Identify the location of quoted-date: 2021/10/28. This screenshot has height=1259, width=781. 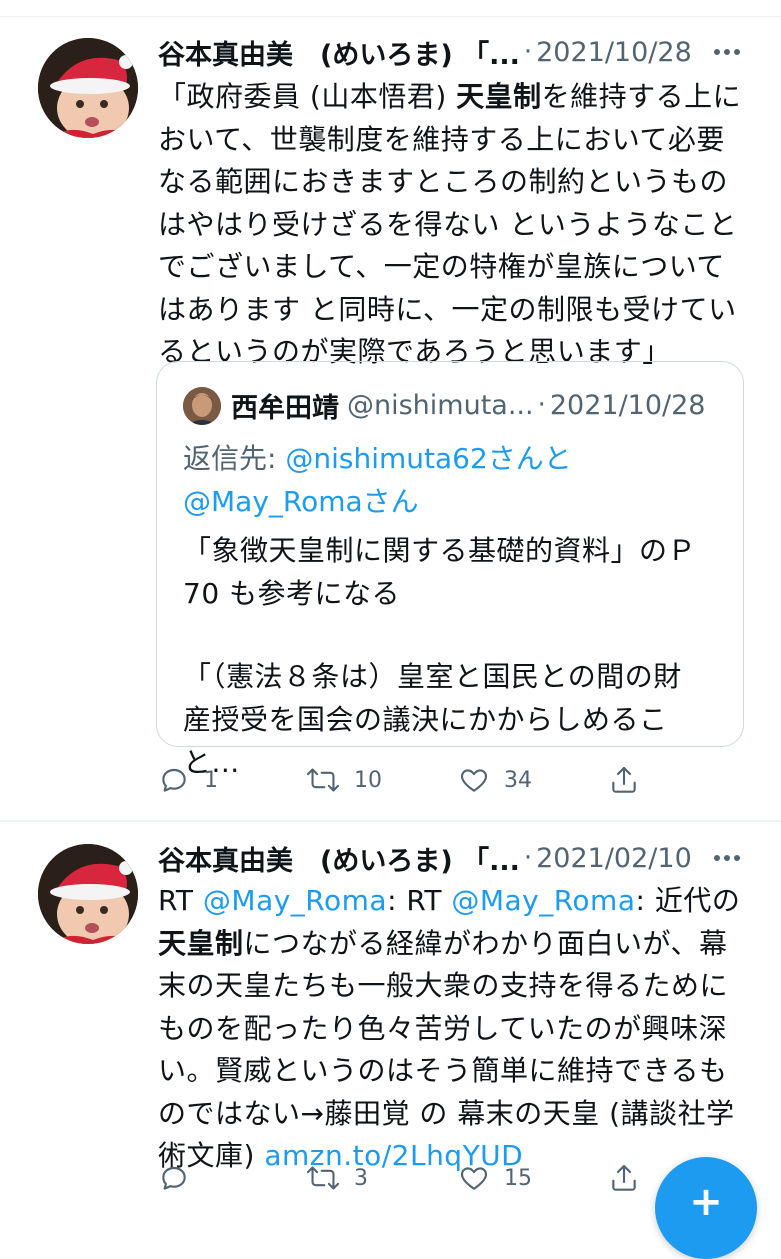
(627, 405).